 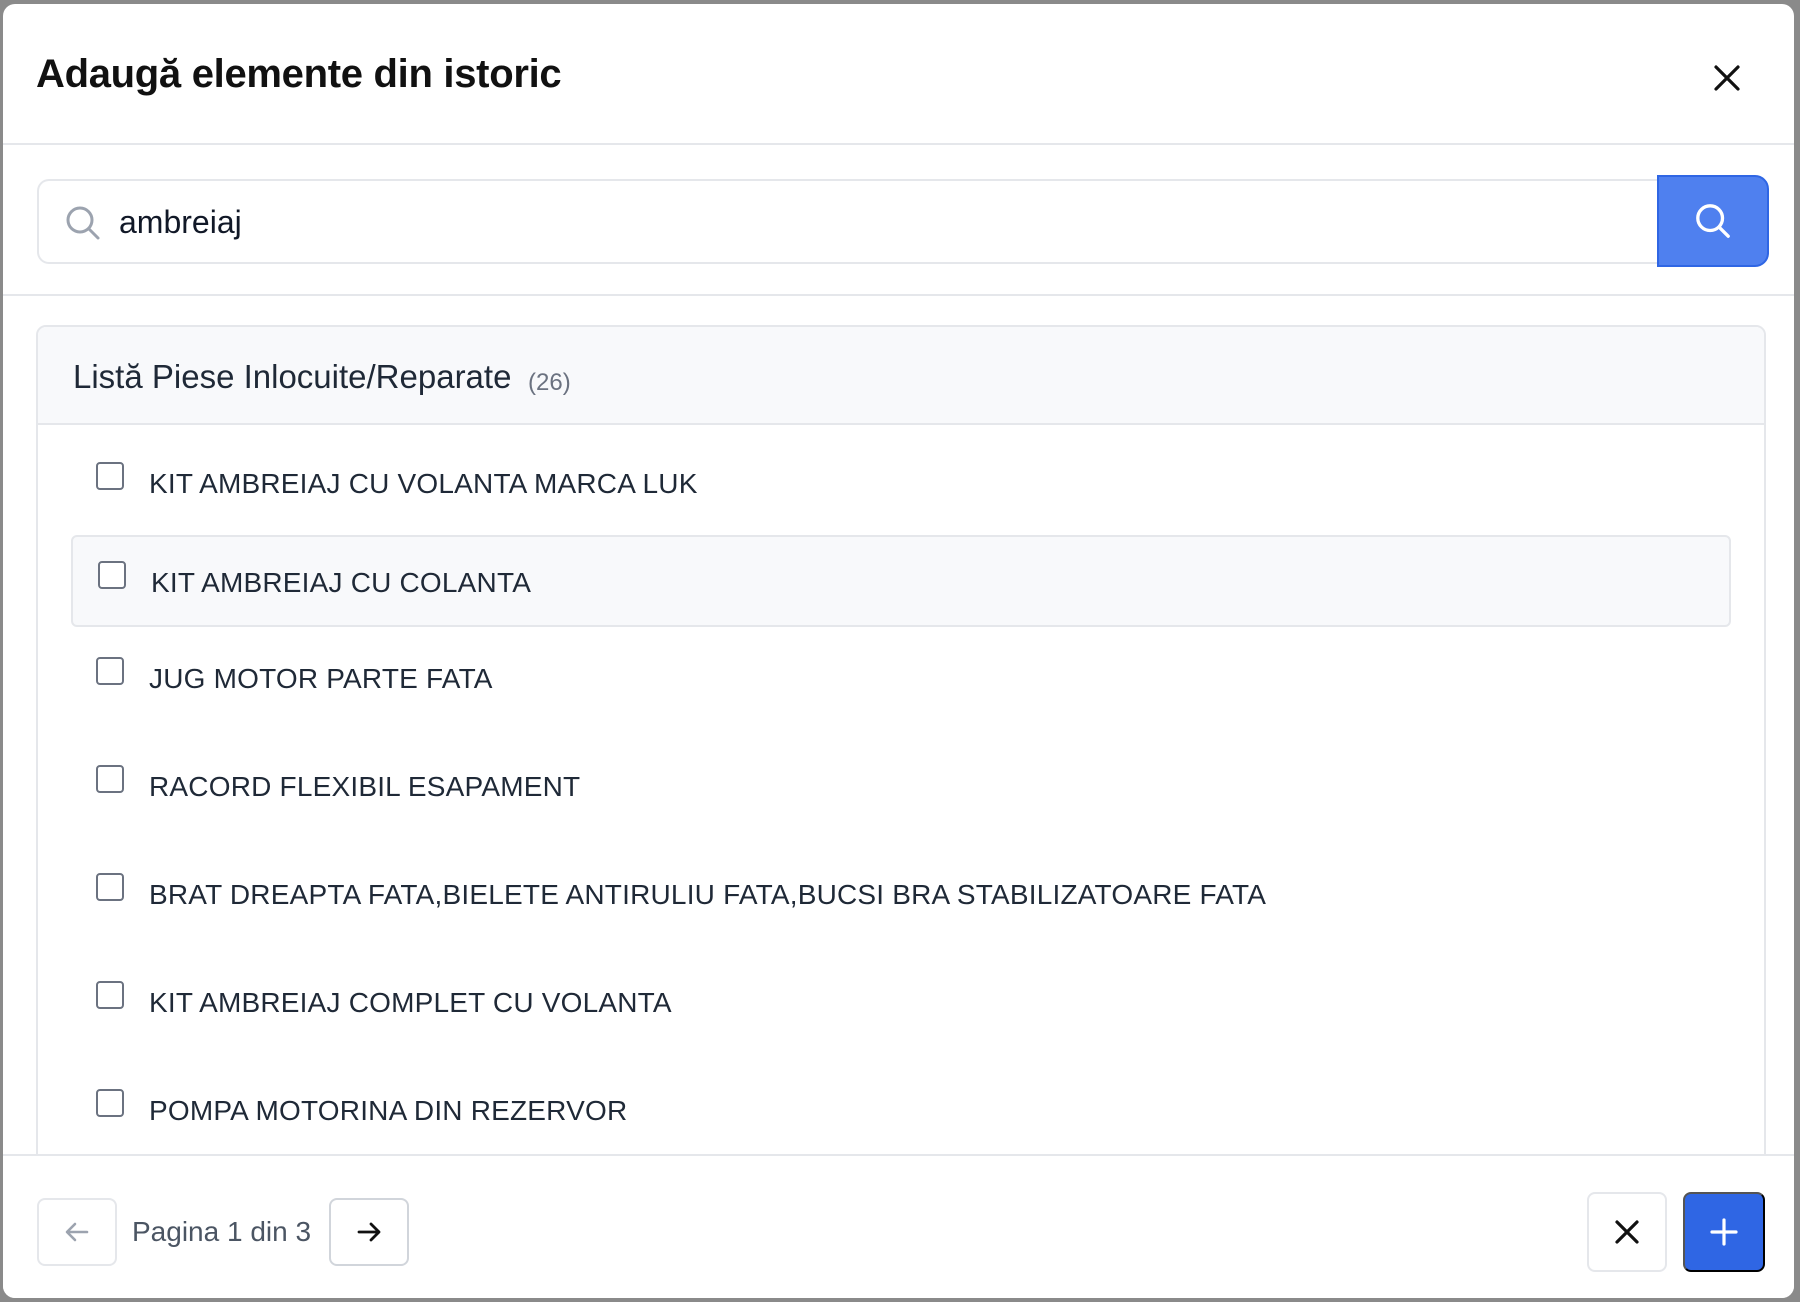 I want to click on close-button, so click(x=1727, y=78).